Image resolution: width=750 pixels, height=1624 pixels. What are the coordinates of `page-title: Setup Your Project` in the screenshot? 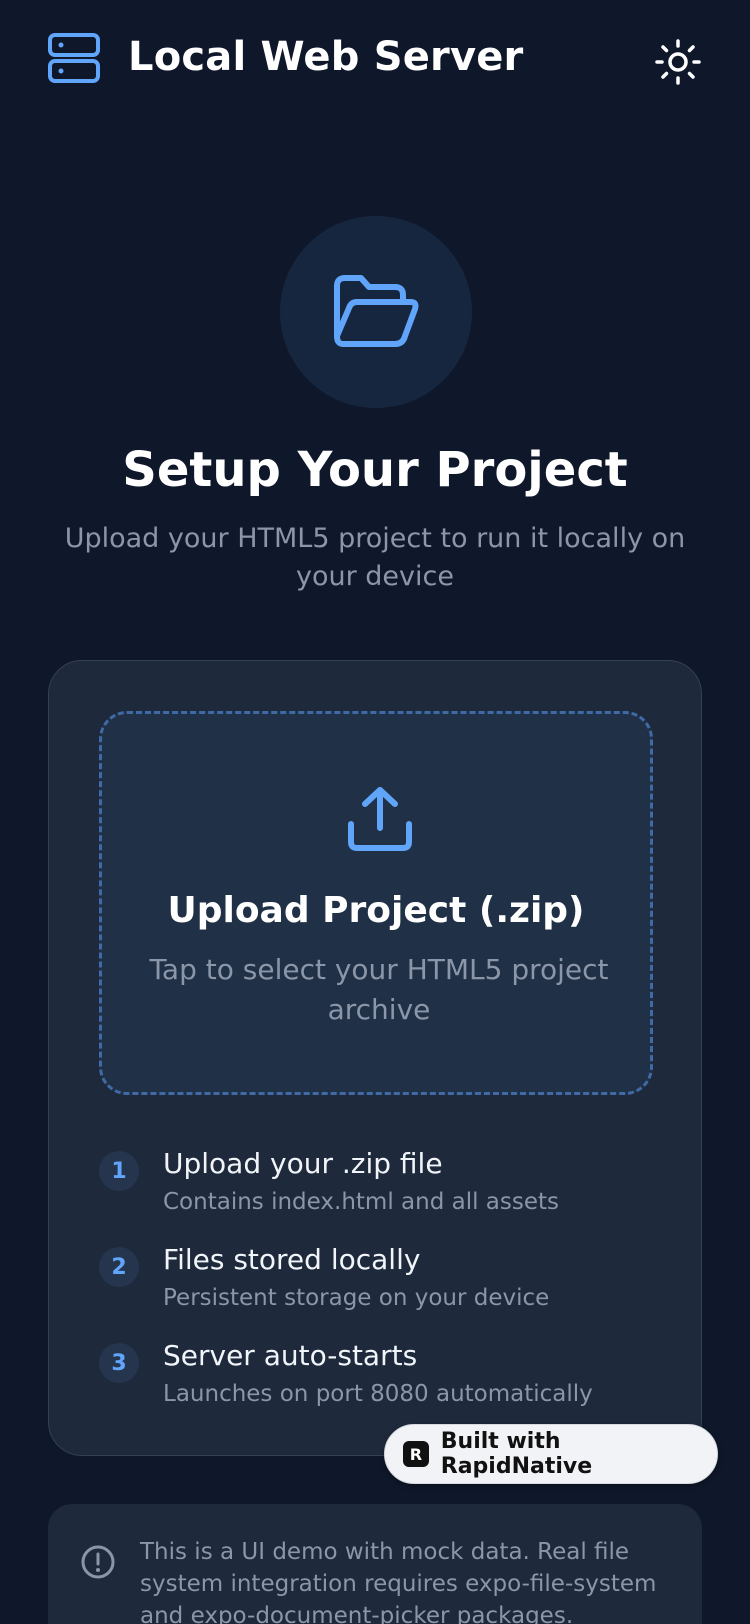 It's located at (375, 470).